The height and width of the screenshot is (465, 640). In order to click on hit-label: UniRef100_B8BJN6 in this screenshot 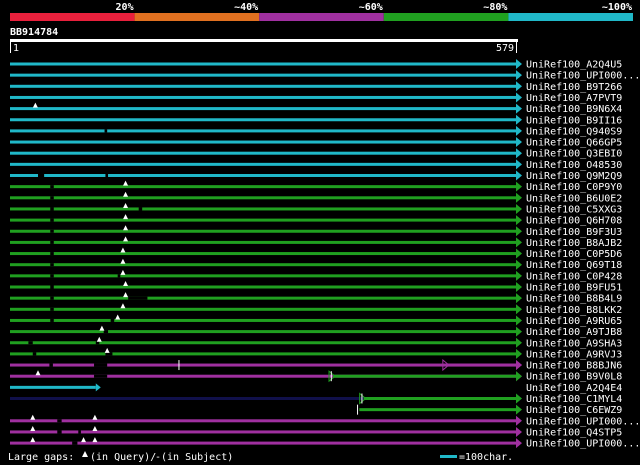, I will do `click(574, 366)`.